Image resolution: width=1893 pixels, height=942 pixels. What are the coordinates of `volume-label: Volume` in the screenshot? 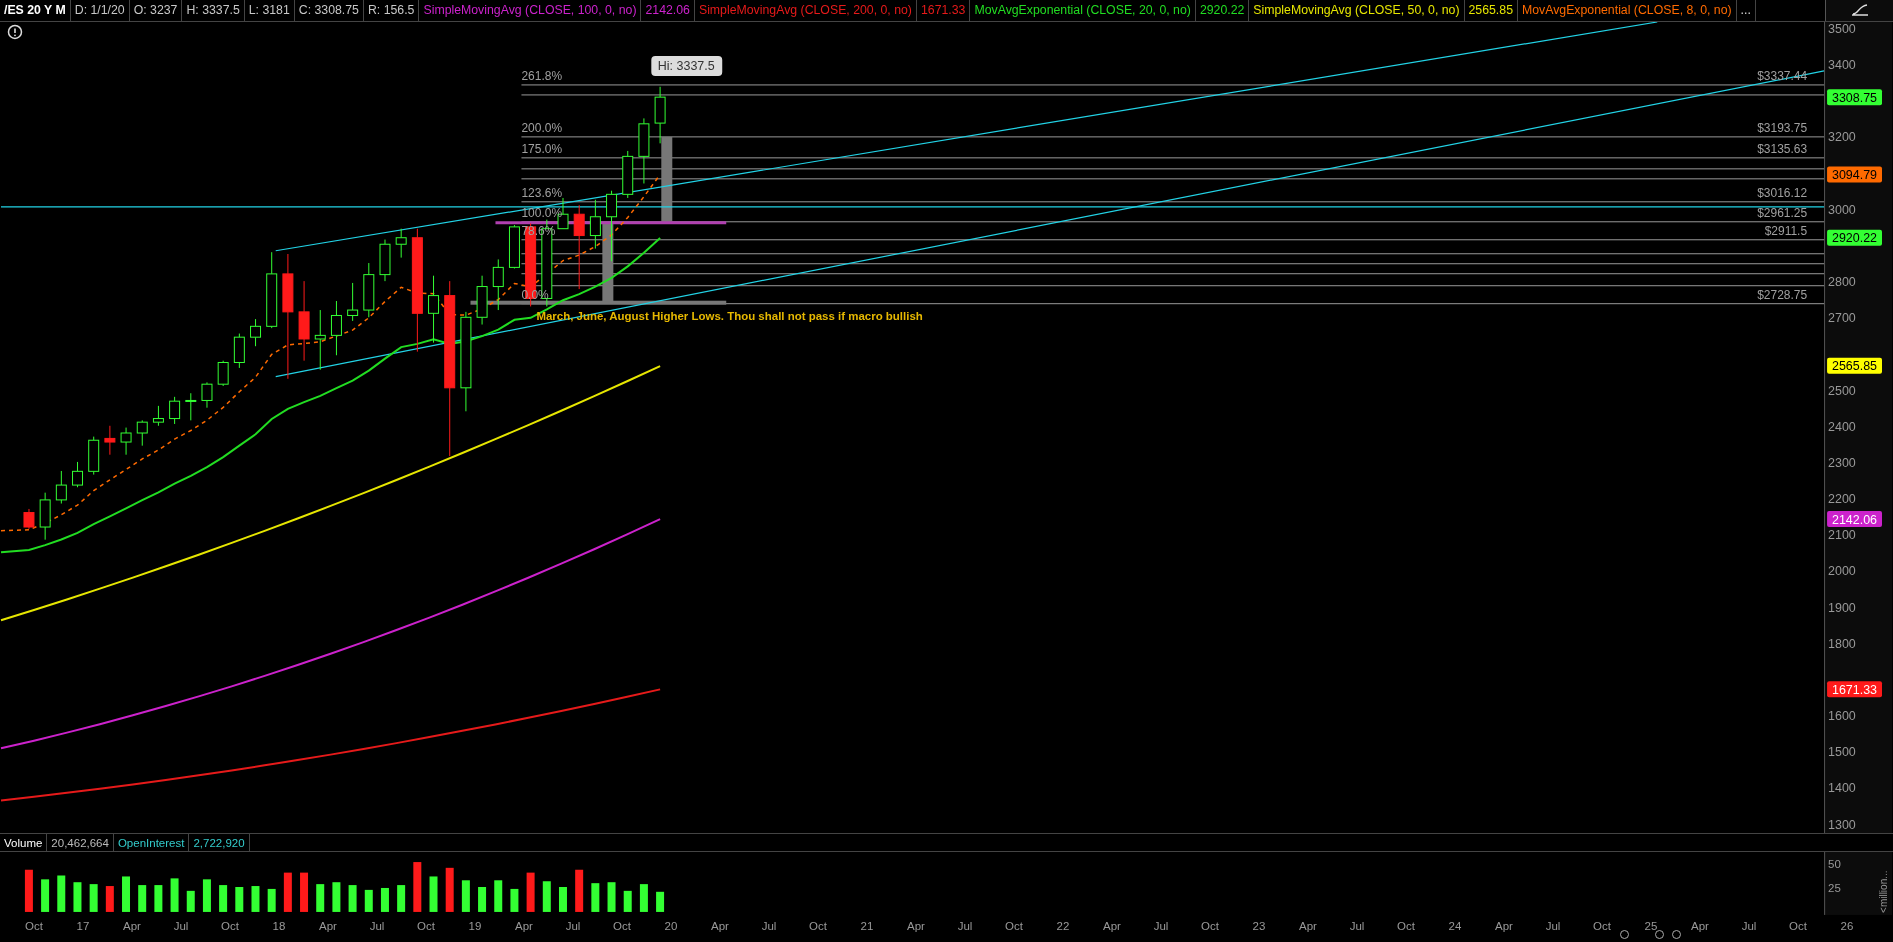 It's located at (24, 843).